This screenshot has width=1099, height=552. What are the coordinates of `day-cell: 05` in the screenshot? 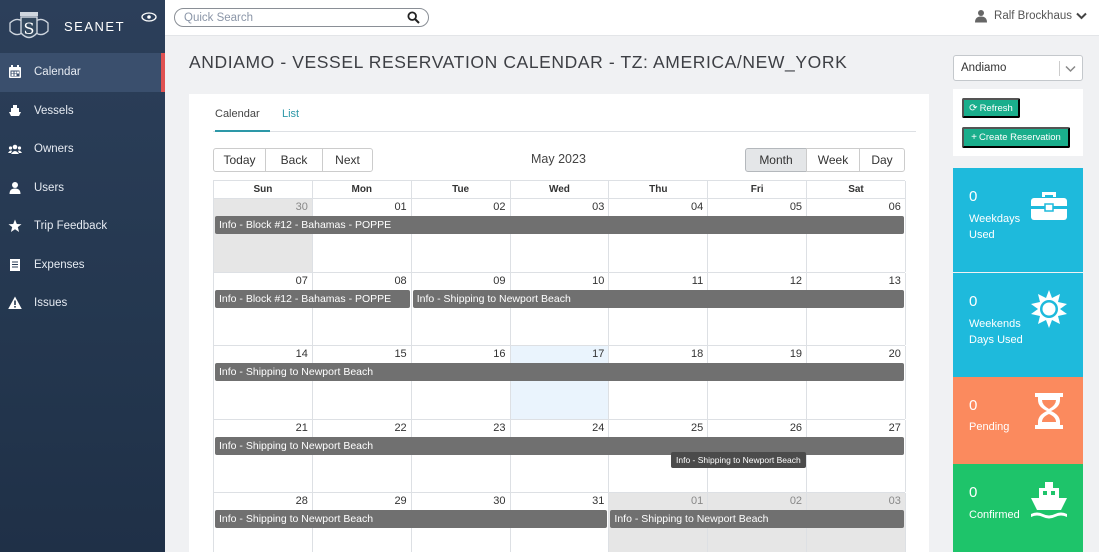 It's located at (758, 235).